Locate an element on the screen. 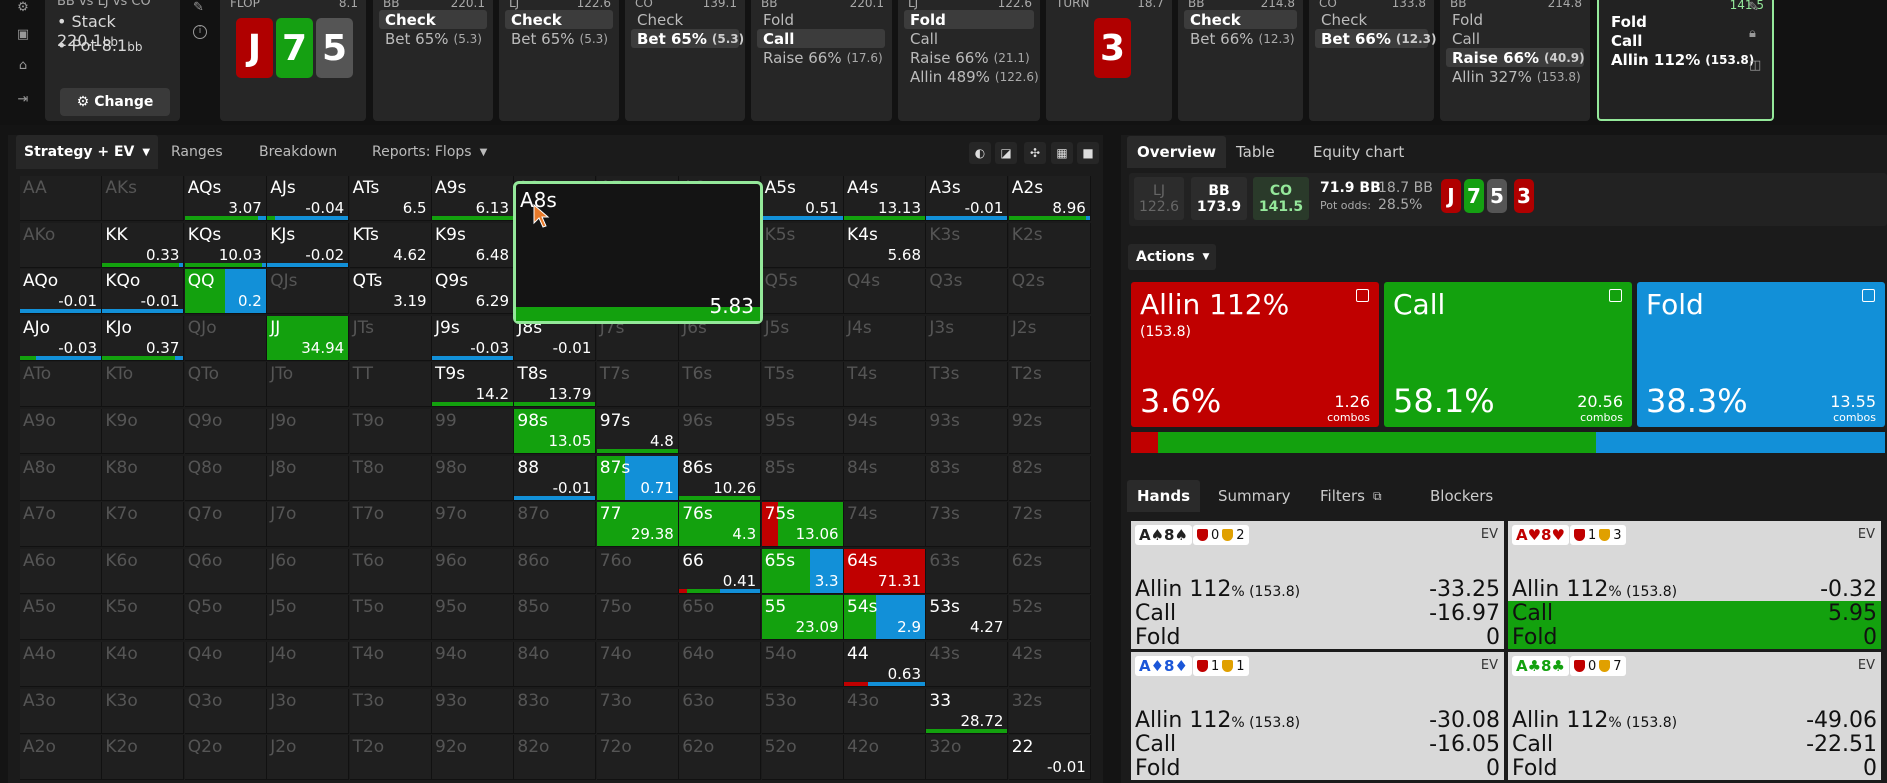 The width and height of the screenshot is (1887, 783). hand-cell-62s: 62s is located at coordinates (1049, 571).